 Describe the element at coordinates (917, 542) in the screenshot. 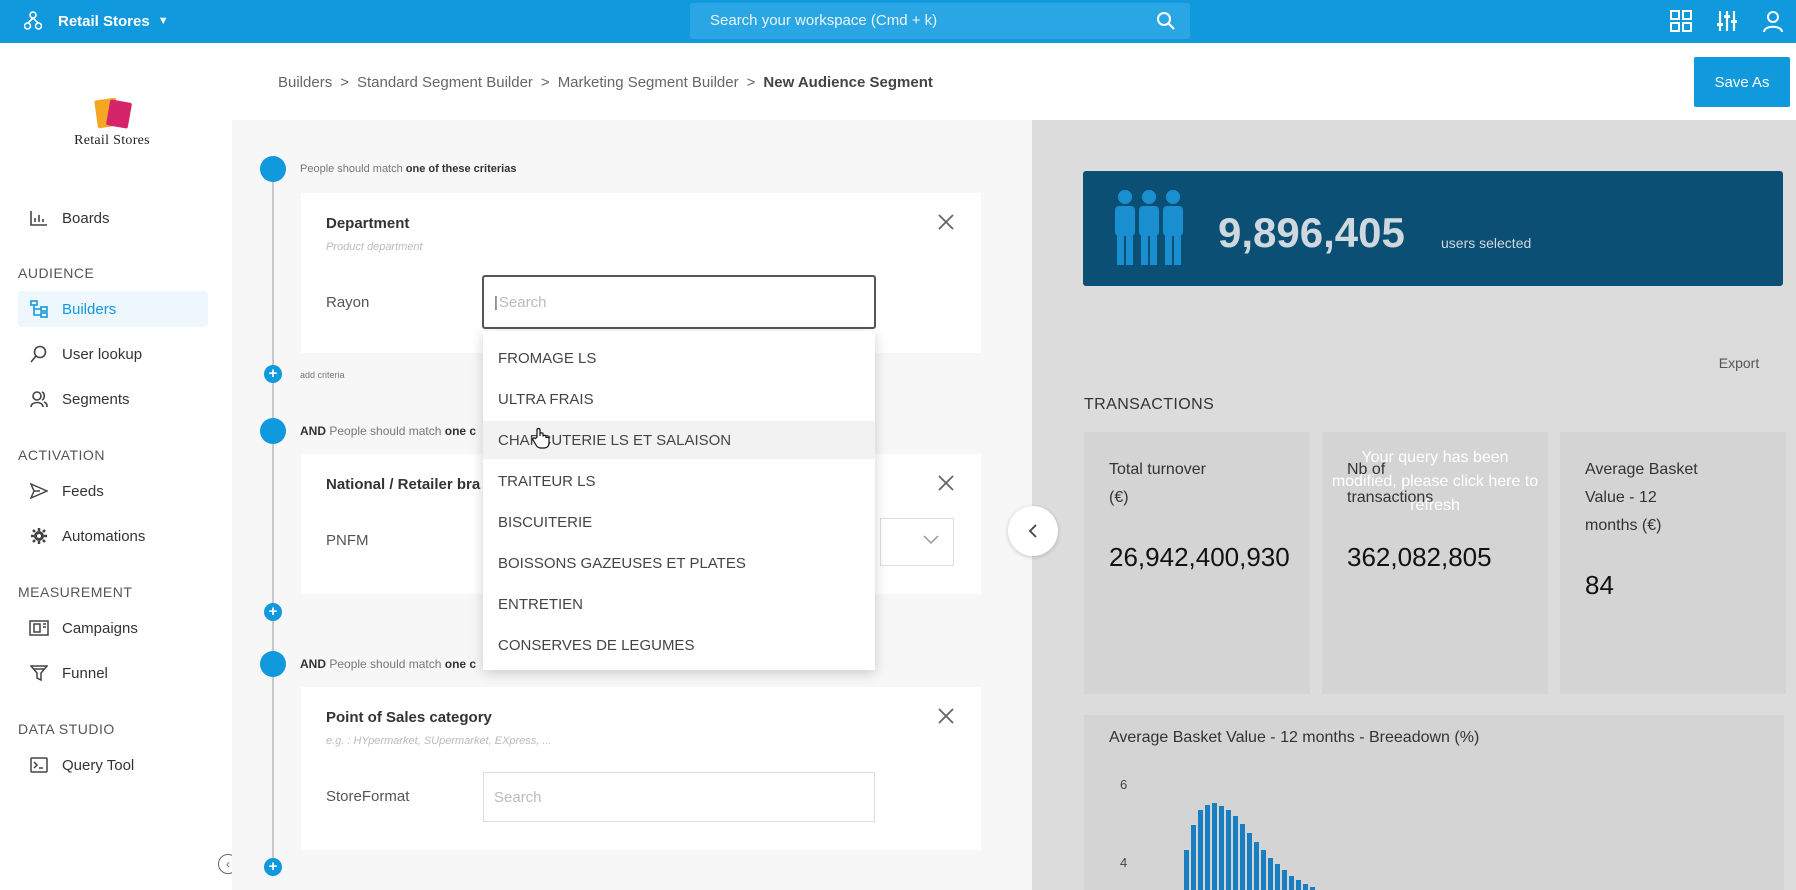

I see `pnfm-select` at that location.